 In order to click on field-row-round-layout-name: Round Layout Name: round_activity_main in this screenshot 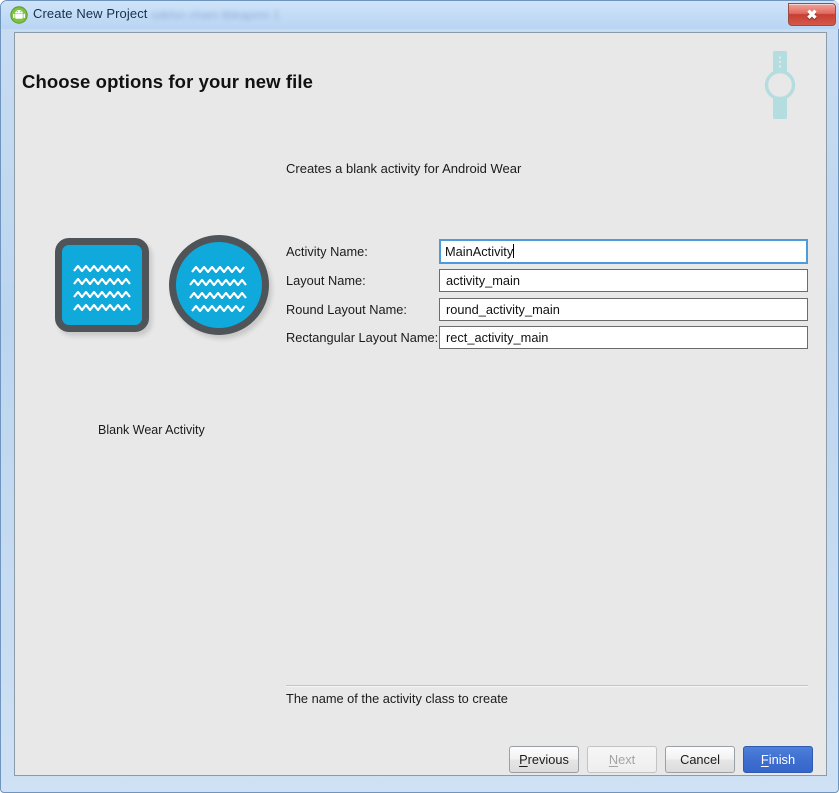, I will do `click(547, 312)`.